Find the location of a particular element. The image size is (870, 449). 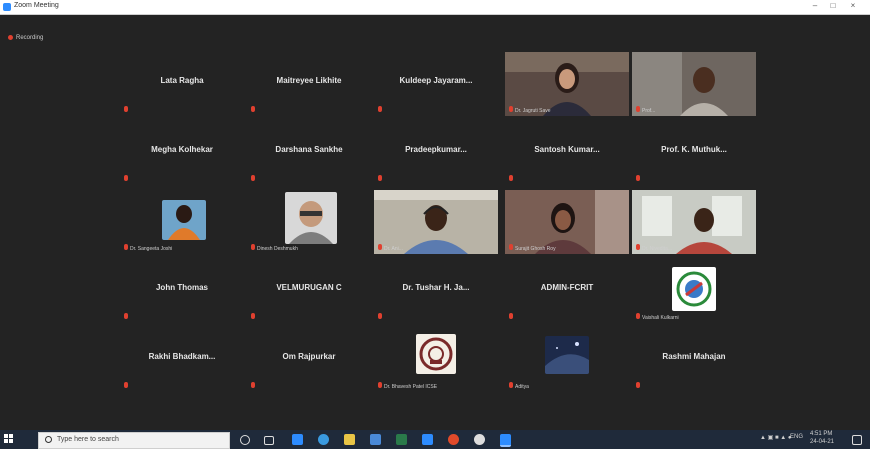

close-icon: × is located at coordinates (853, 5).